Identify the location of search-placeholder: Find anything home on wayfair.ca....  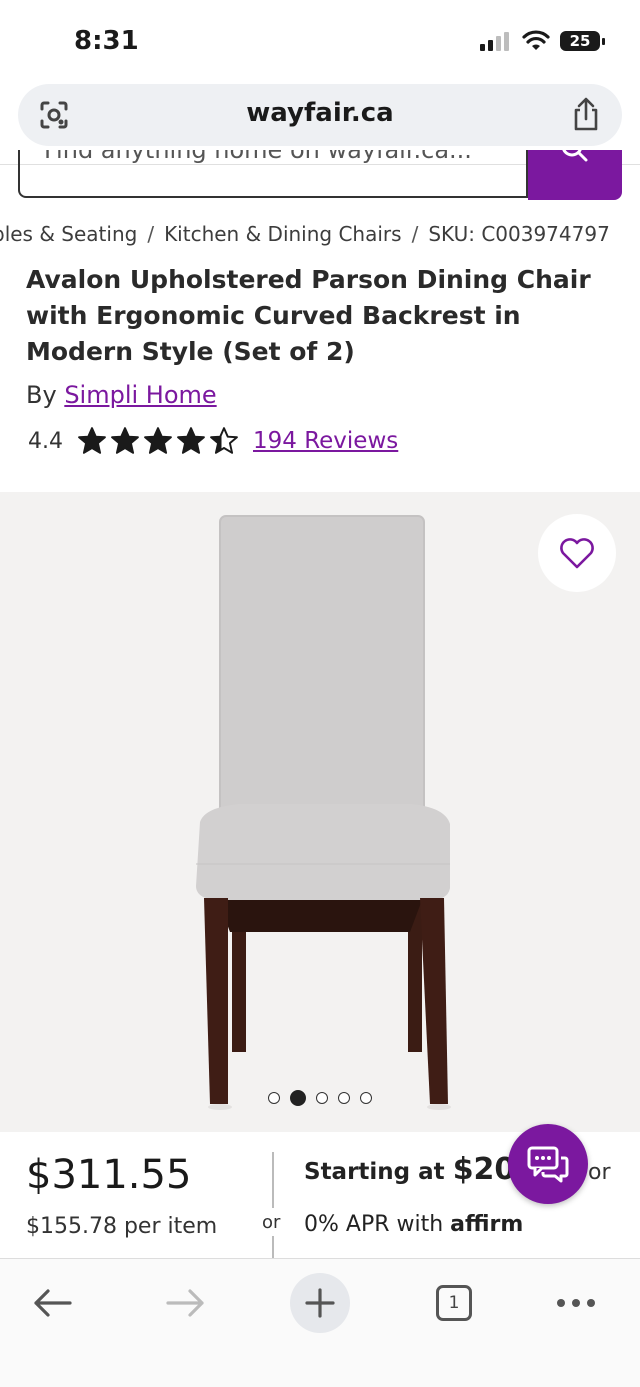
(258, 157).